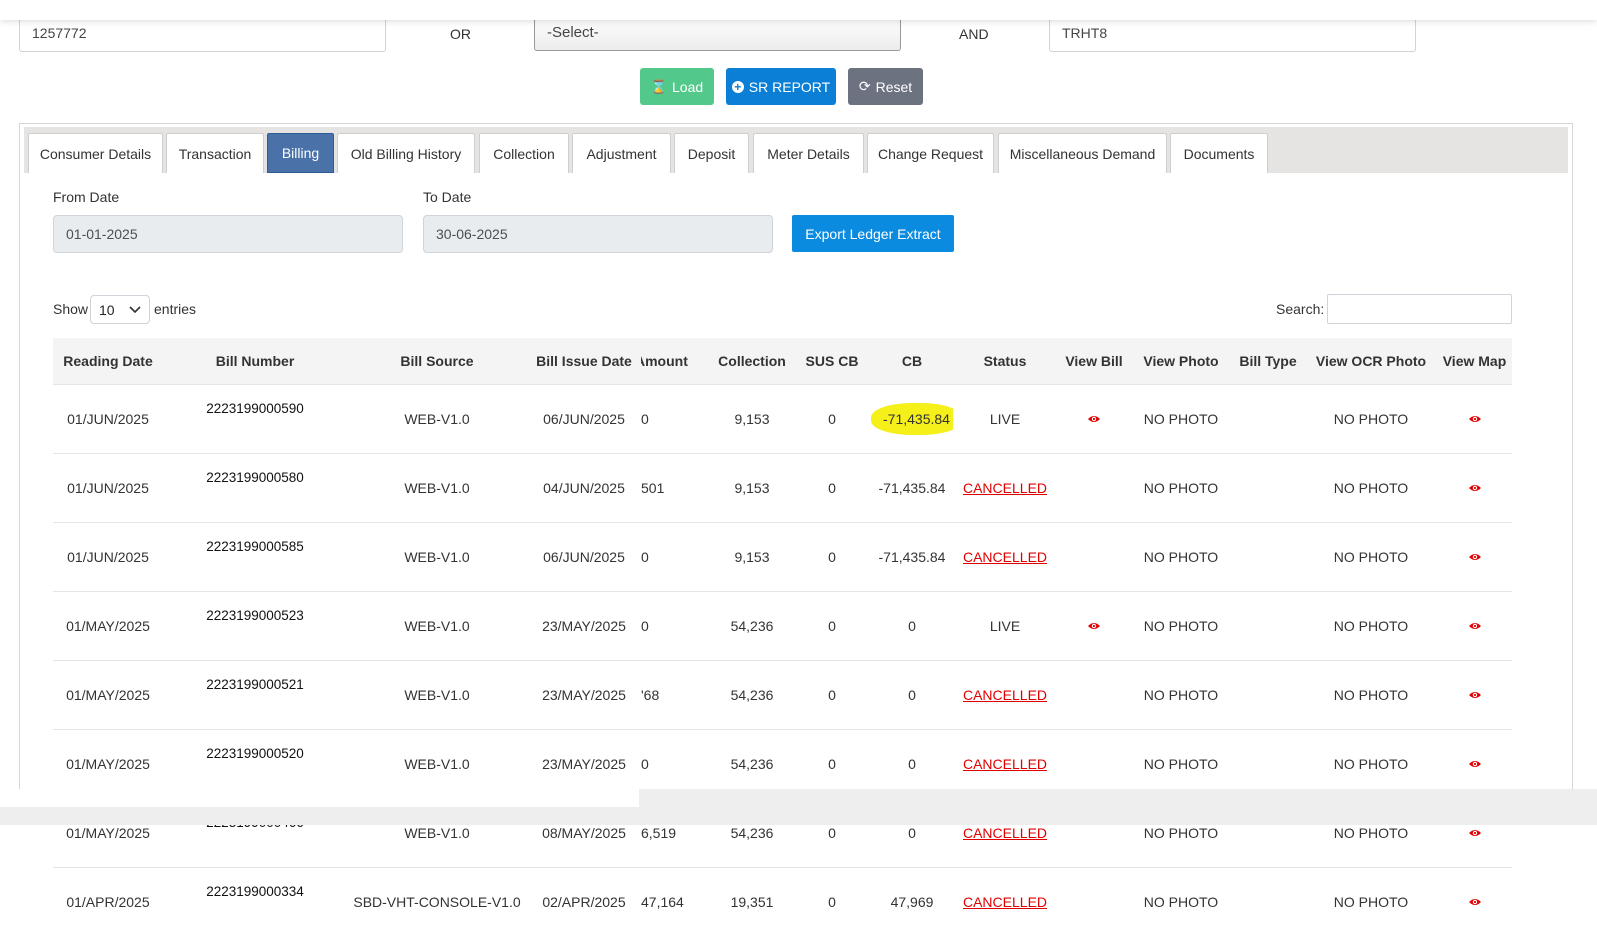 This screenshot has width=1597, height=936. Describe the element at coordinates (1371, 361) in the screenshot. I see `col-view-ocr-photo: View OCR Photo` at that location.